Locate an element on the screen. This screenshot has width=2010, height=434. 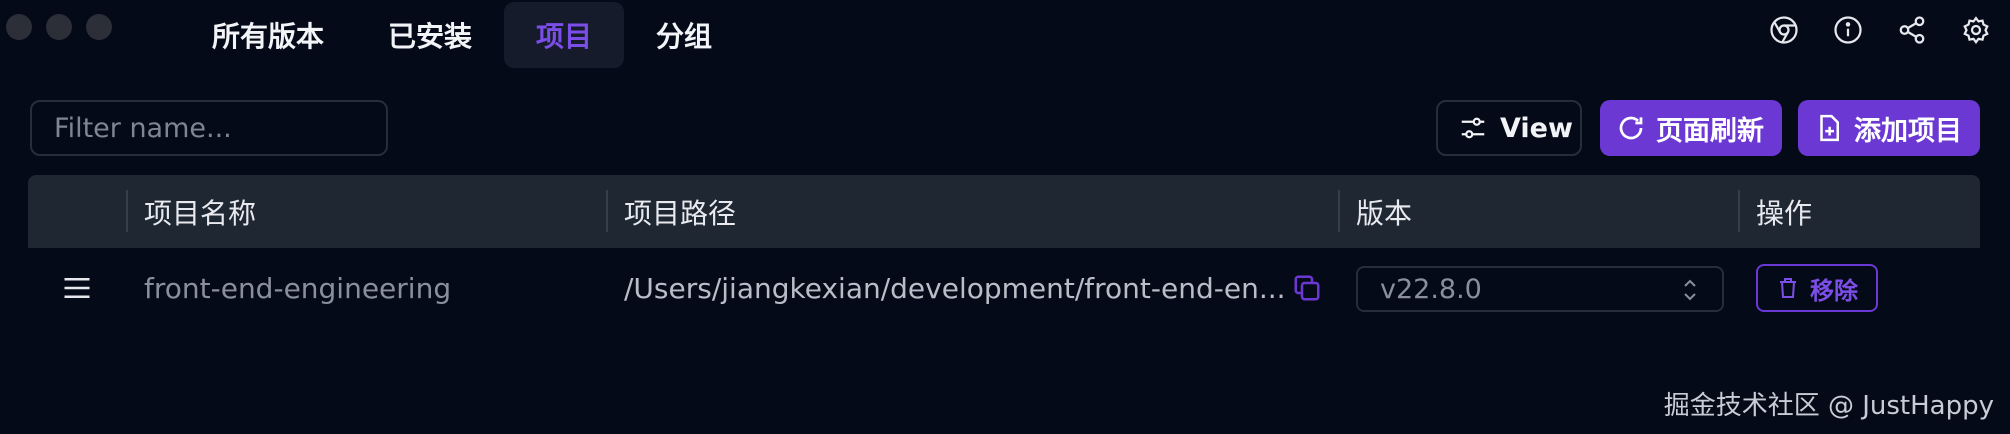
drag-handle-icon is located at coordinates (77, 288).